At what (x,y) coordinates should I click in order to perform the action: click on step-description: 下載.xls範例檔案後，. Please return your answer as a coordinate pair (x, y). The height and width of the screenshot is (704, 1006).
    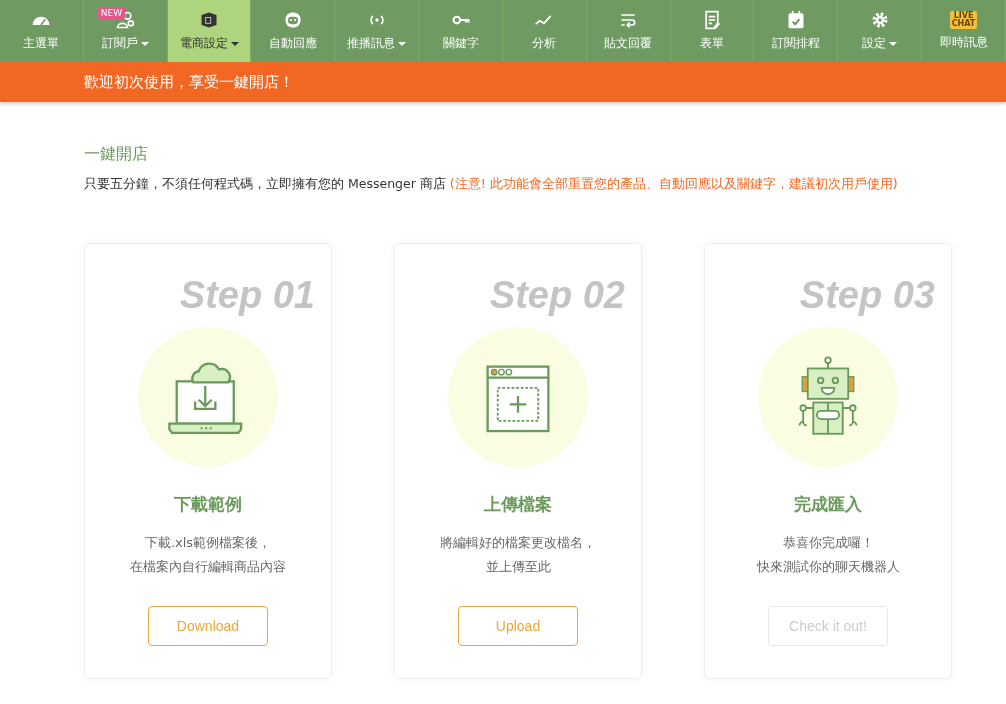
    Looking at the image, I should click on (208, 543).